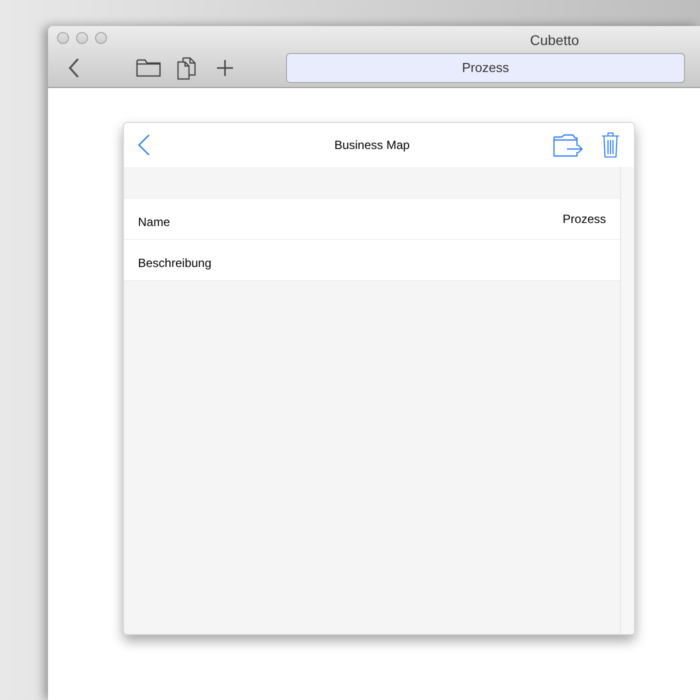 This screenshot has width=700, height=700. Describe the element at coordinates (154, 222) in the screenshot. I see `field-label: Name` at that location.